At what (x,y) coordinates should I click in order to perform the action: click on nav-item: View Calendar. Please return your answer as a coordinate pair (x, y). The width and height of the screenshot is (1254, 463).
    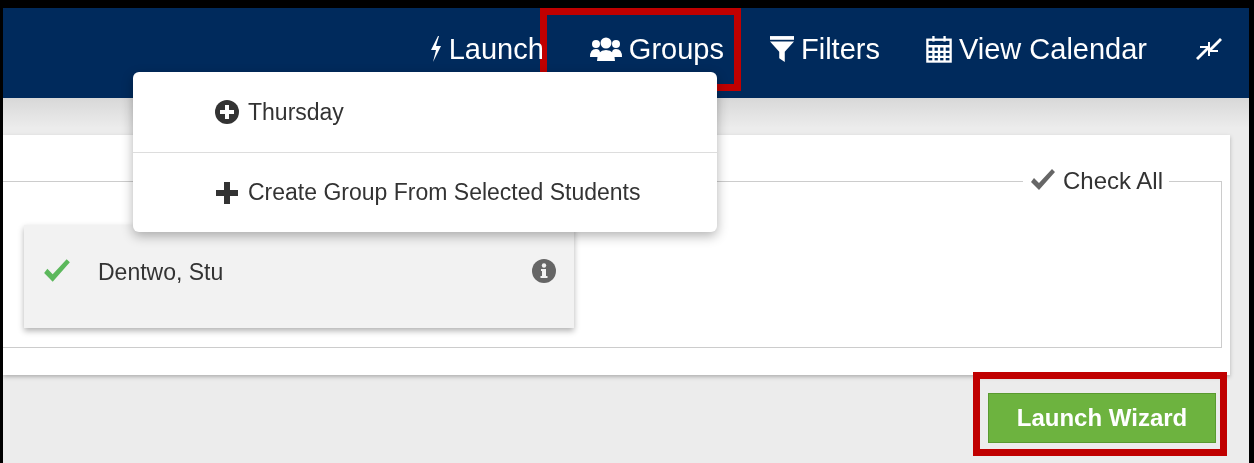
    Looking at the image, I should click on (1036, 49).